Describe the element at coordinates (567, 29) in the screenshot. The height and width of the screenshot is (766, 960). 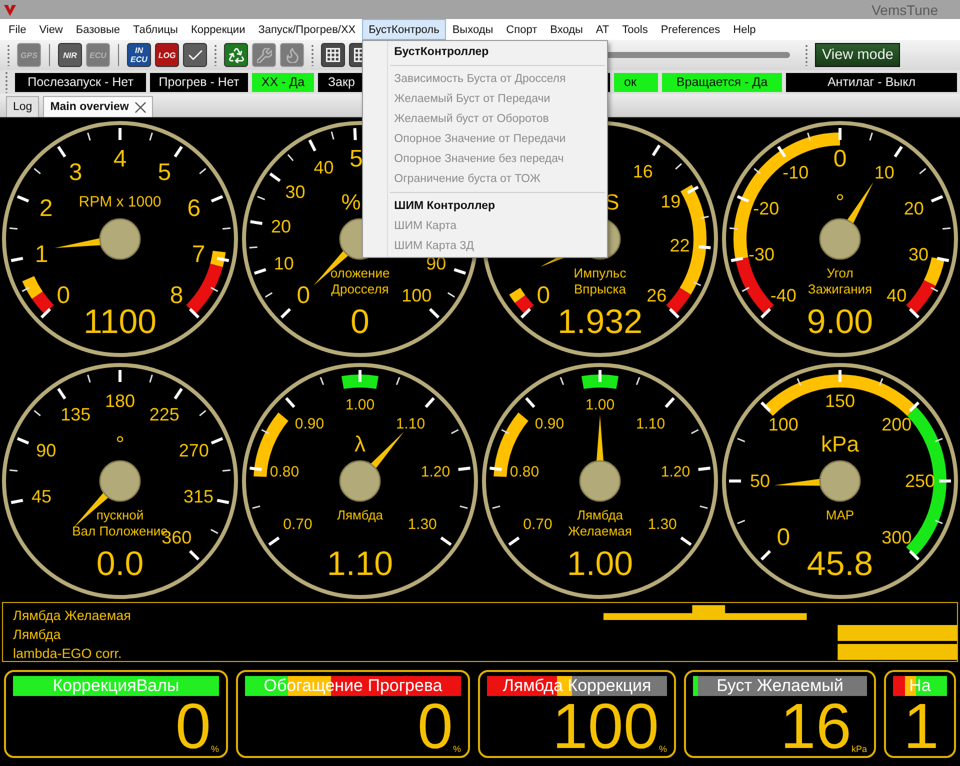
I see `menu-item: Входы` at that location.